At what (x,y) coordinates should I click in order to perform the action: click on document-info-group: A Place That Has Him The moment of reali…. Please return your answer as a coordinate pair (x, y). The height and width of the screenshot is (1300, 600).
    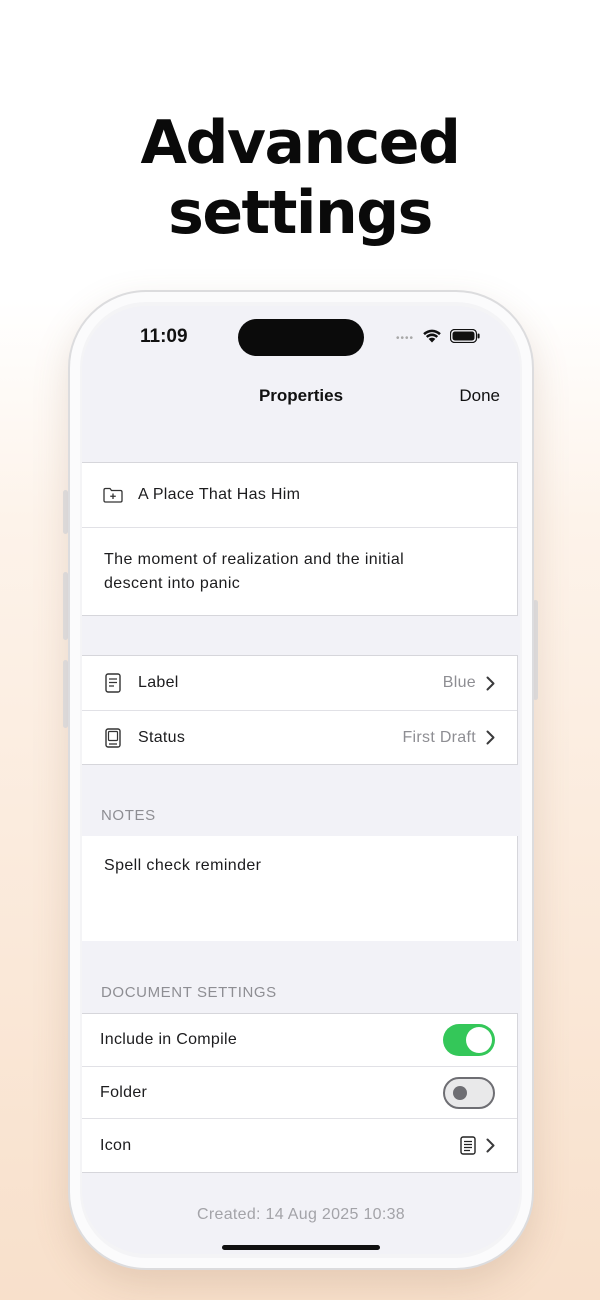
    Looking at the image, I should click on (300, 539).